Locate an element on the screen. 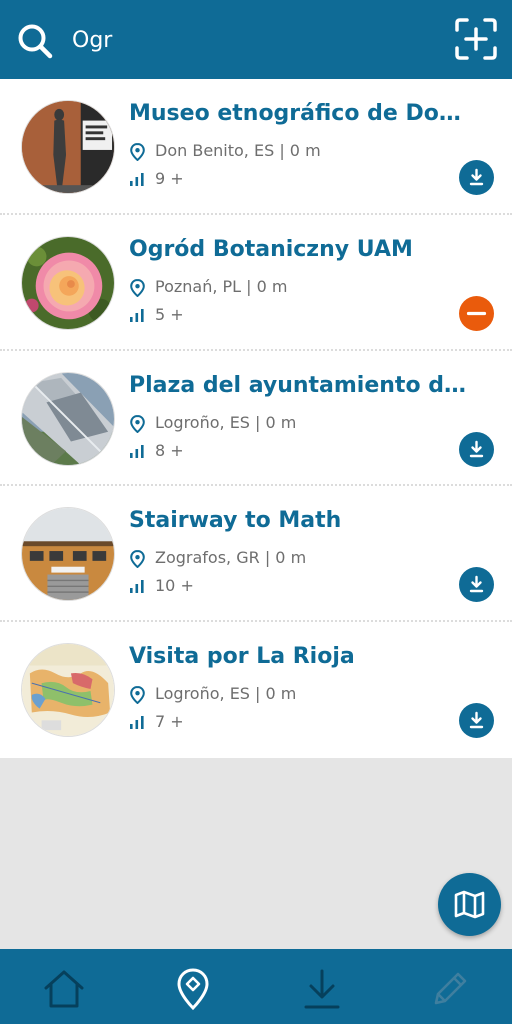  item-count: 9 + is located at coordinates (169, 178).